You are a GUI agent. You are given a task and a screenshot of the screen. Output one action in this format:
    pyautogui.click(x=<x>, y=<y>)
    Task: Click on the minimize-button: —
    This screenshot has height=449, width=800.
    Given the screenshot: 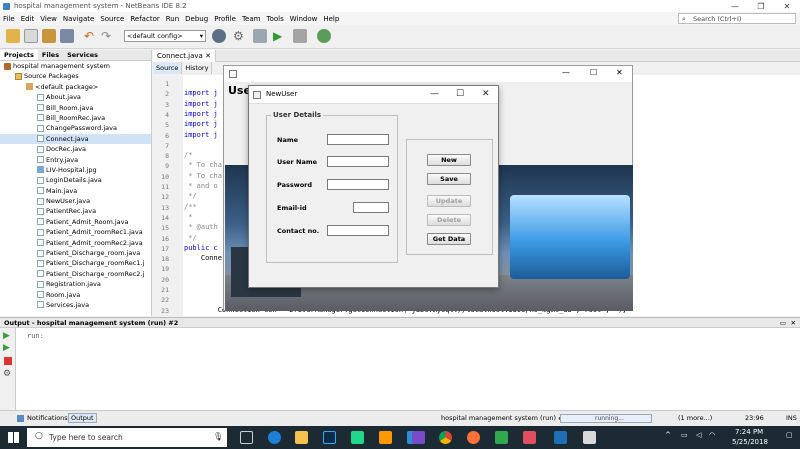 What is the action you would take?
    pyautogui.click(x=735, y=6)
    